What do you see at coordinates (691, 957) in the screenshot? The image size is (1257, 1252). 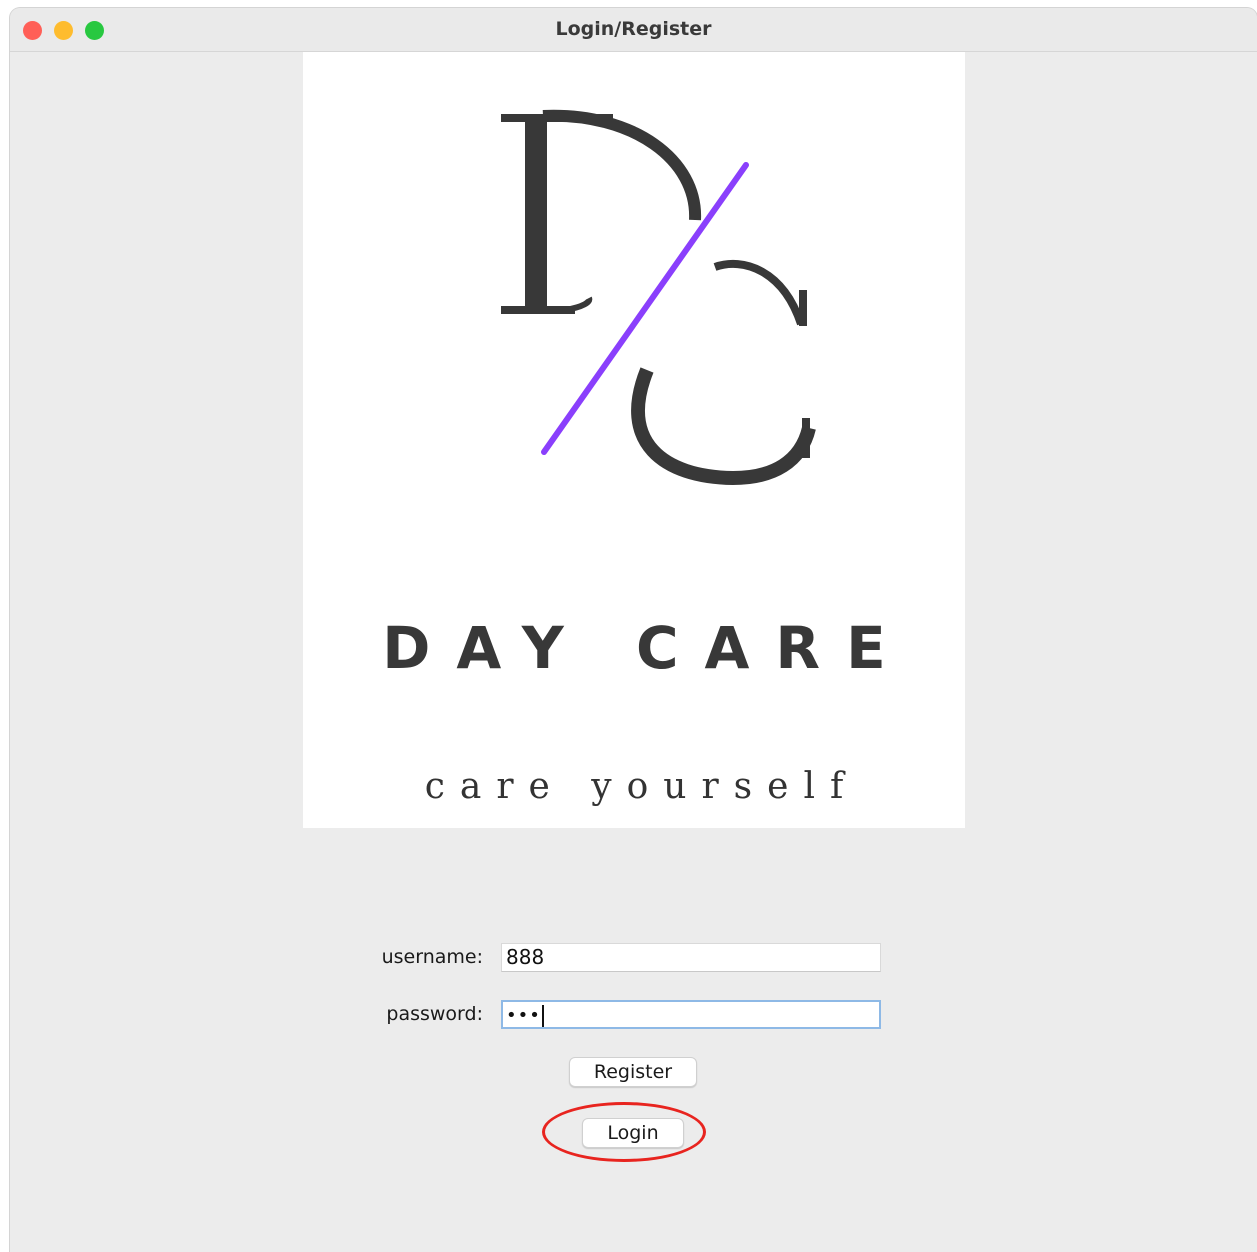 I see `username-input: 888` at bounding box center [691, 957].